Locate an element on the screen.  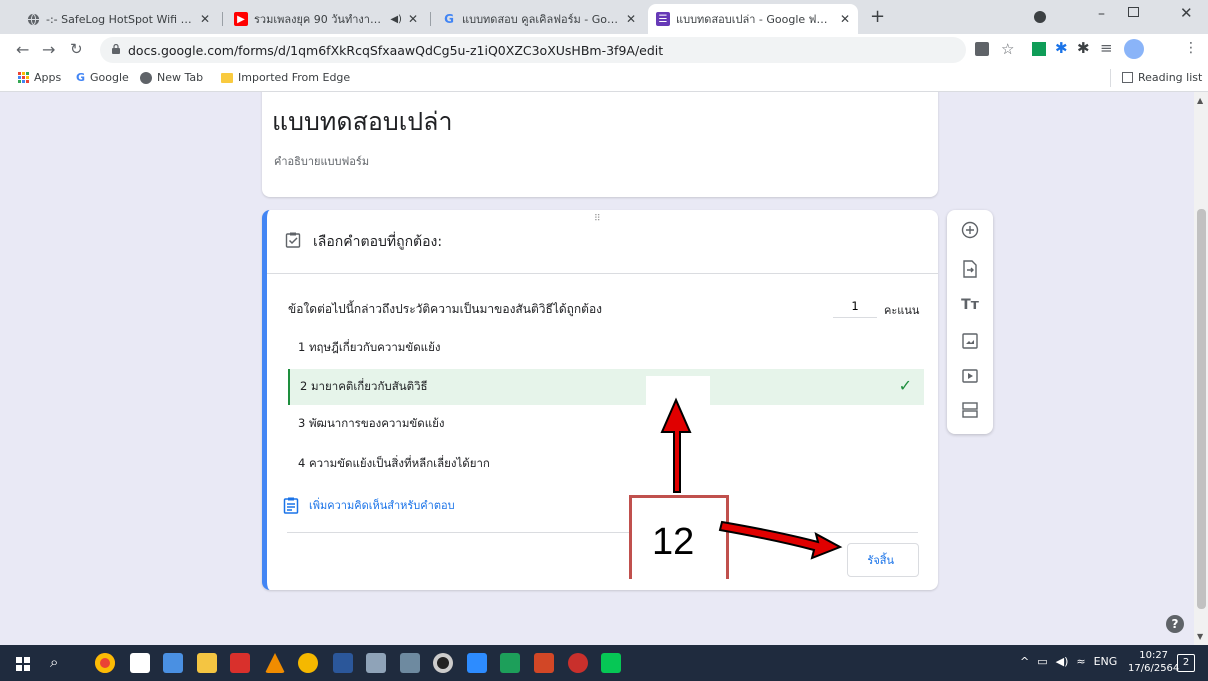
tab-youtube: ▶ รวมเพลงยุค 90 วันทำงาน ฟังกันยาว ◀) ✕ is located at coordinates (326, 19).